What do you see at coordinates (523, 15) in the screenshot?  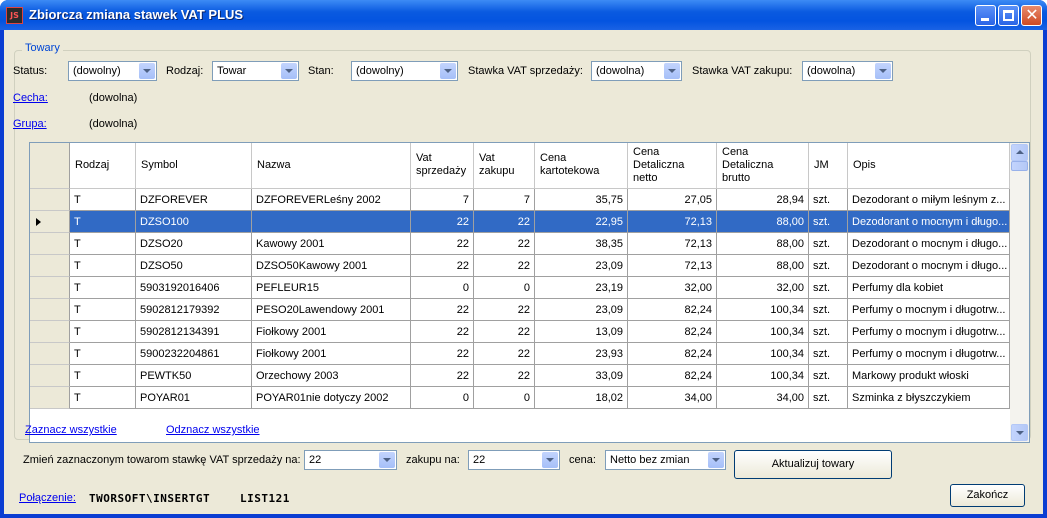 I see `title-bar: JS Zbiorcza zmiana stawek VAT PLUS ✕` at bounding box center [523, 15].